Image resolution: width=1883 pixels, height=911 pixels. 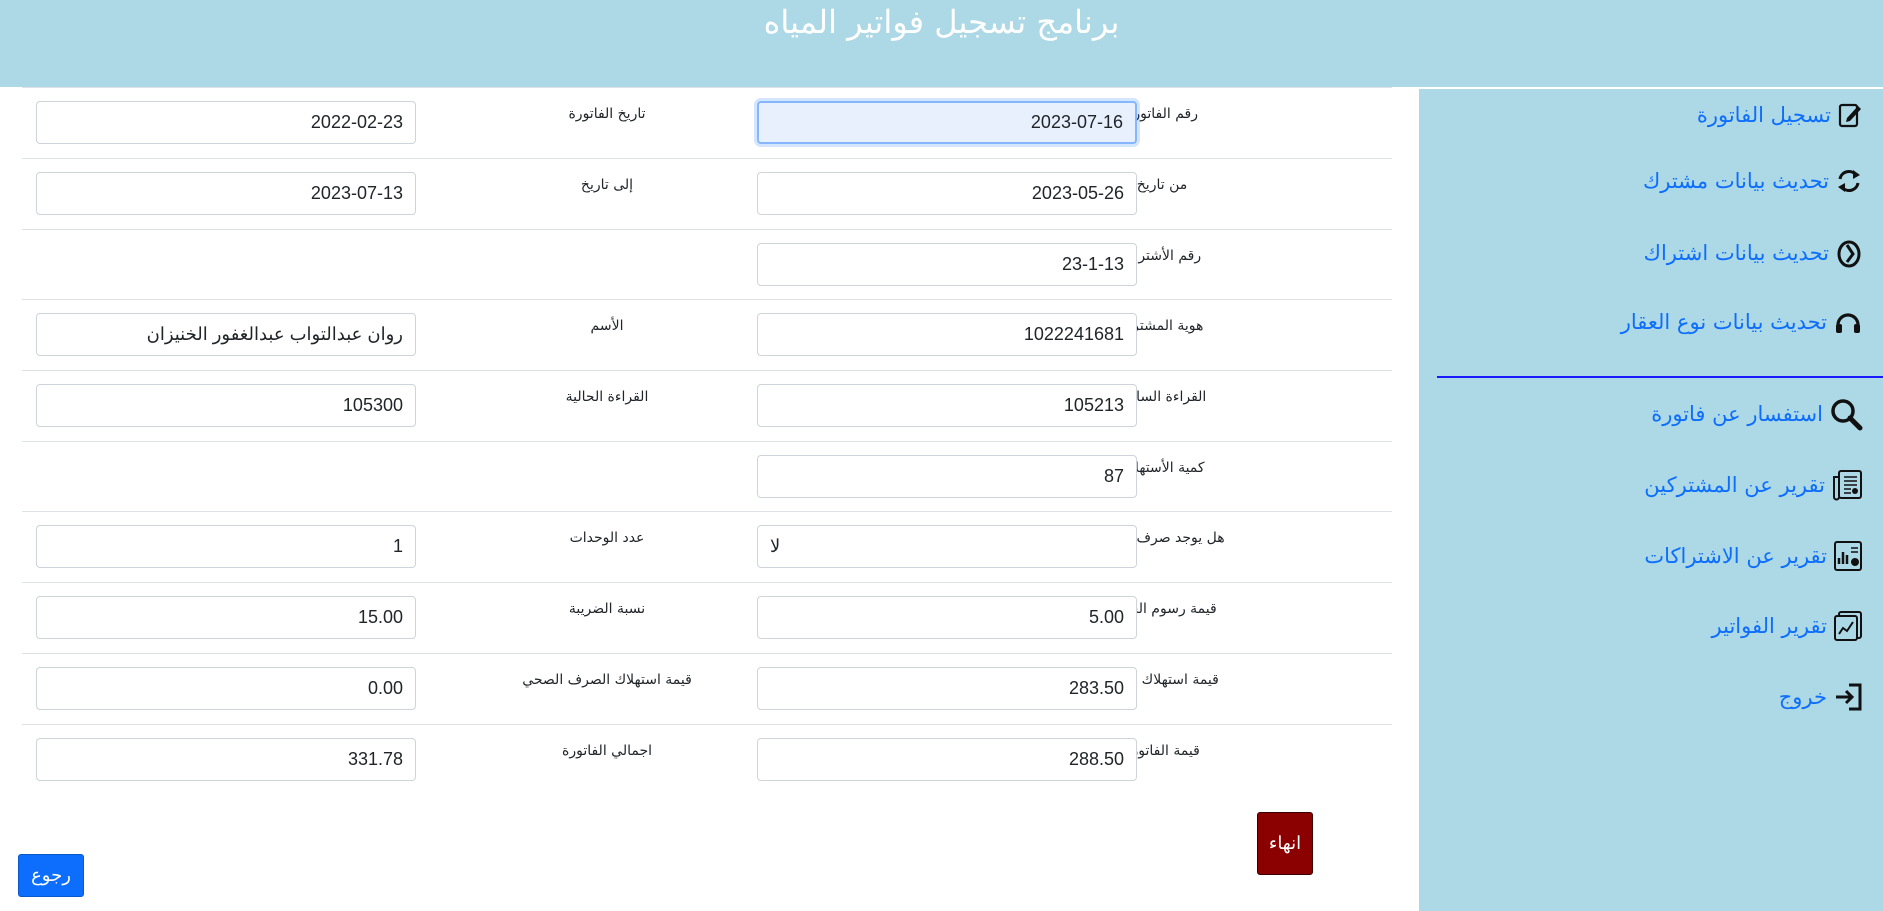 I want to click on current-reading-field, so click(x=226, y=405).